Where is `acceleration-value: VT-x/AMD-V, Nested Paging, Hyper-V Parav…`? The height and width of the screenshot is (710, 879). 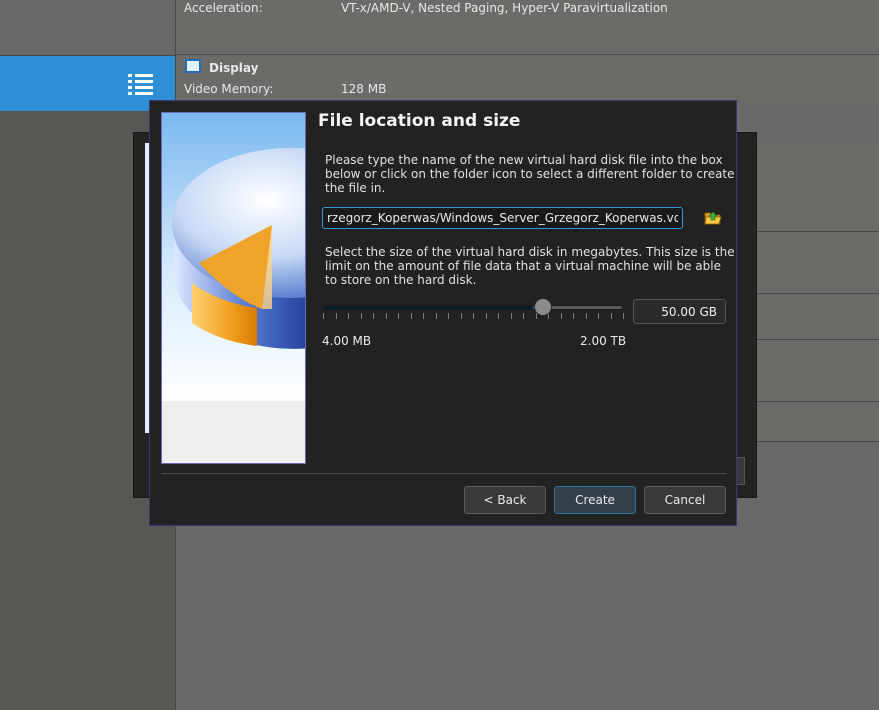 acceleration-value: VT-x/AMD-V, Nested Paging, Hyper-V Parav… is located at coordinates (504, 8).